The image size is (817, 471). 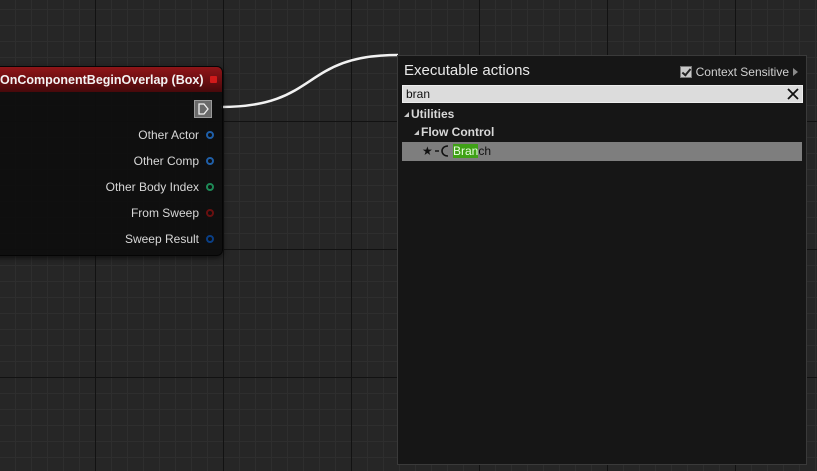 What do you see at coordinates (210, 213) in the screenshot?
I see `boolean-pin-icon` at bounding box center [210, 213].